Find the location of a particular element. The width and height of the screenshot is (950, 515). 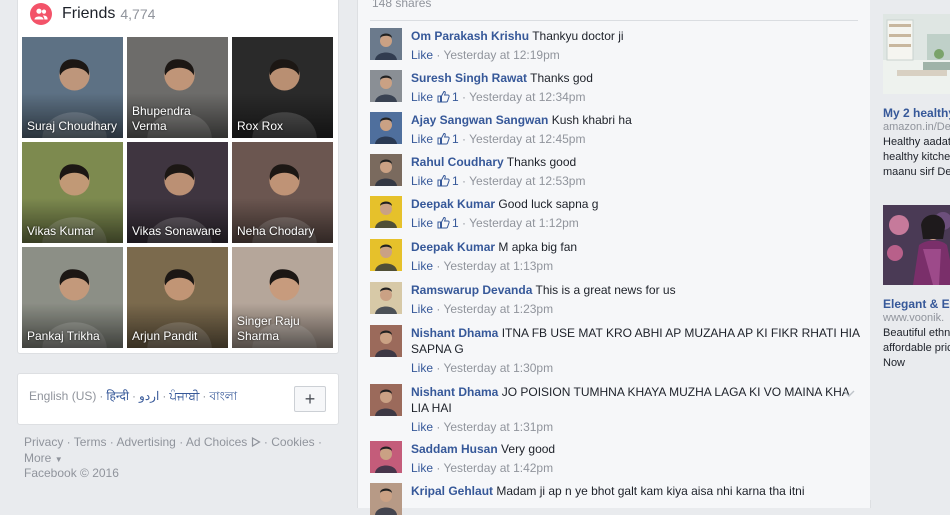

comment-meta: Like · Yesterday at 1:42pm is located at coordinates (482, 468).